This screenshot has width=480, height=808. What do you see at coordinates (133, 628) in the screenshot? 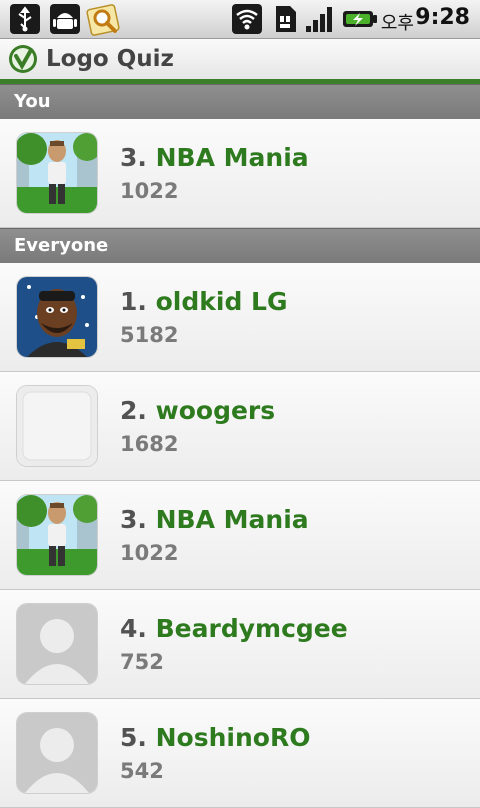
I see `player-rank: 4.` at bounding box center [133, 628].